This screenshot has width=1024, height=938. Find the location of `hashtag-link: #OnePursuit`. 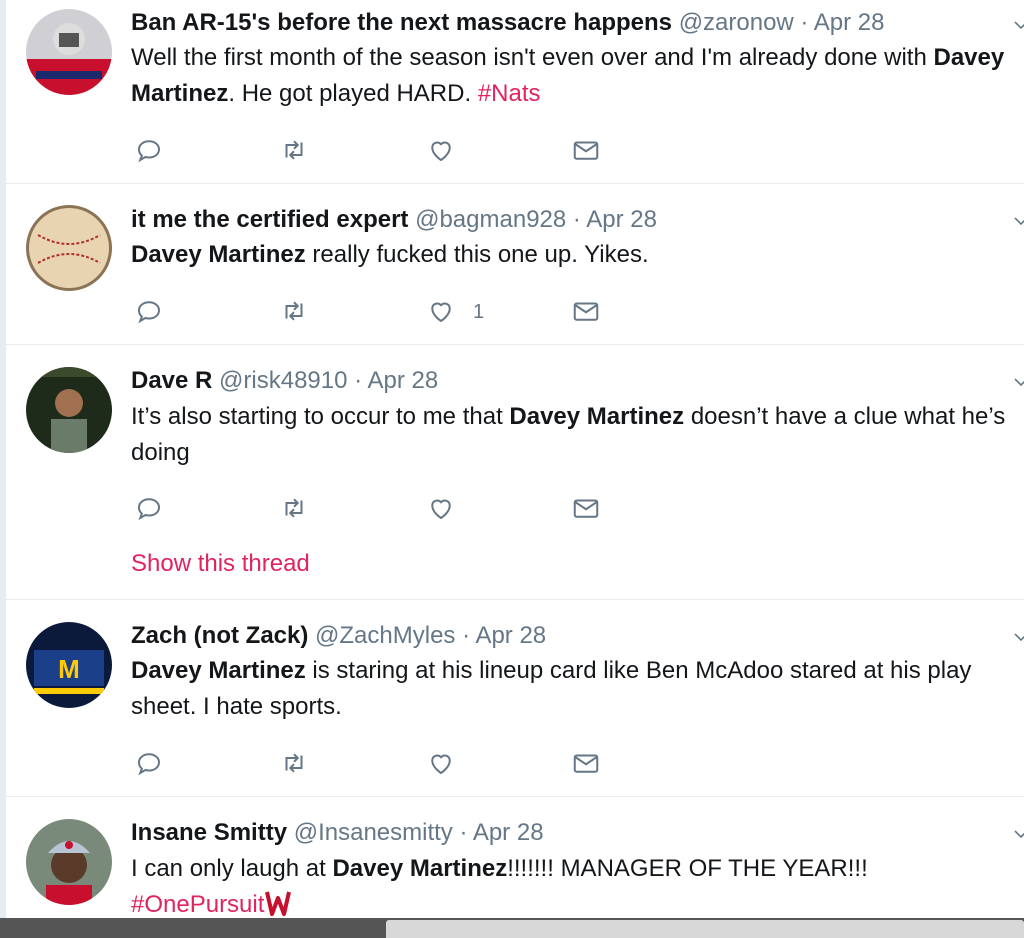

hashtag-link: #OnePursuit is located at coordinates (197, 904).